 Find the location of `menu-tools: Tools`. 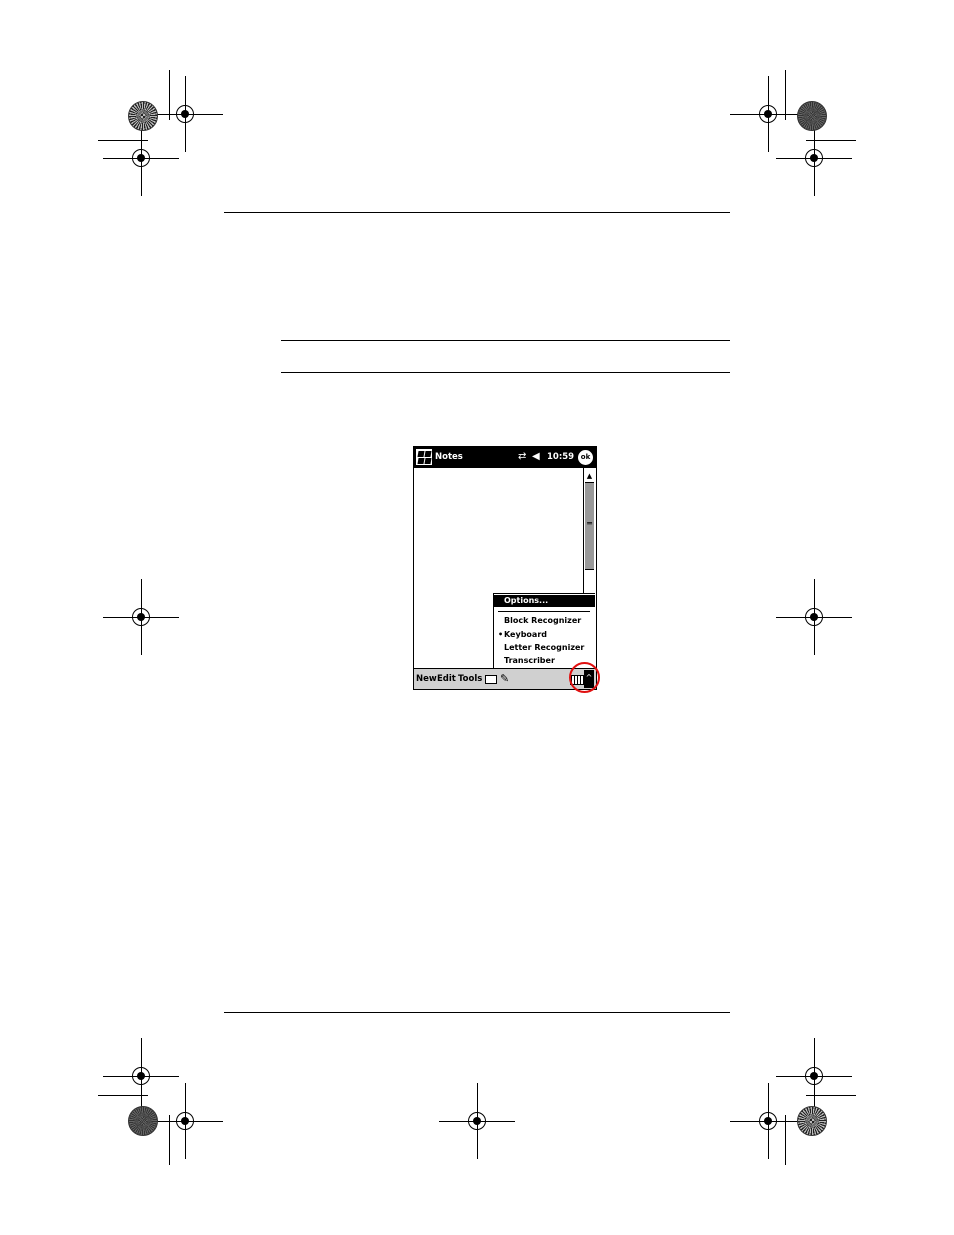

menu-tools: Tools is located at coordinates (470, 679).